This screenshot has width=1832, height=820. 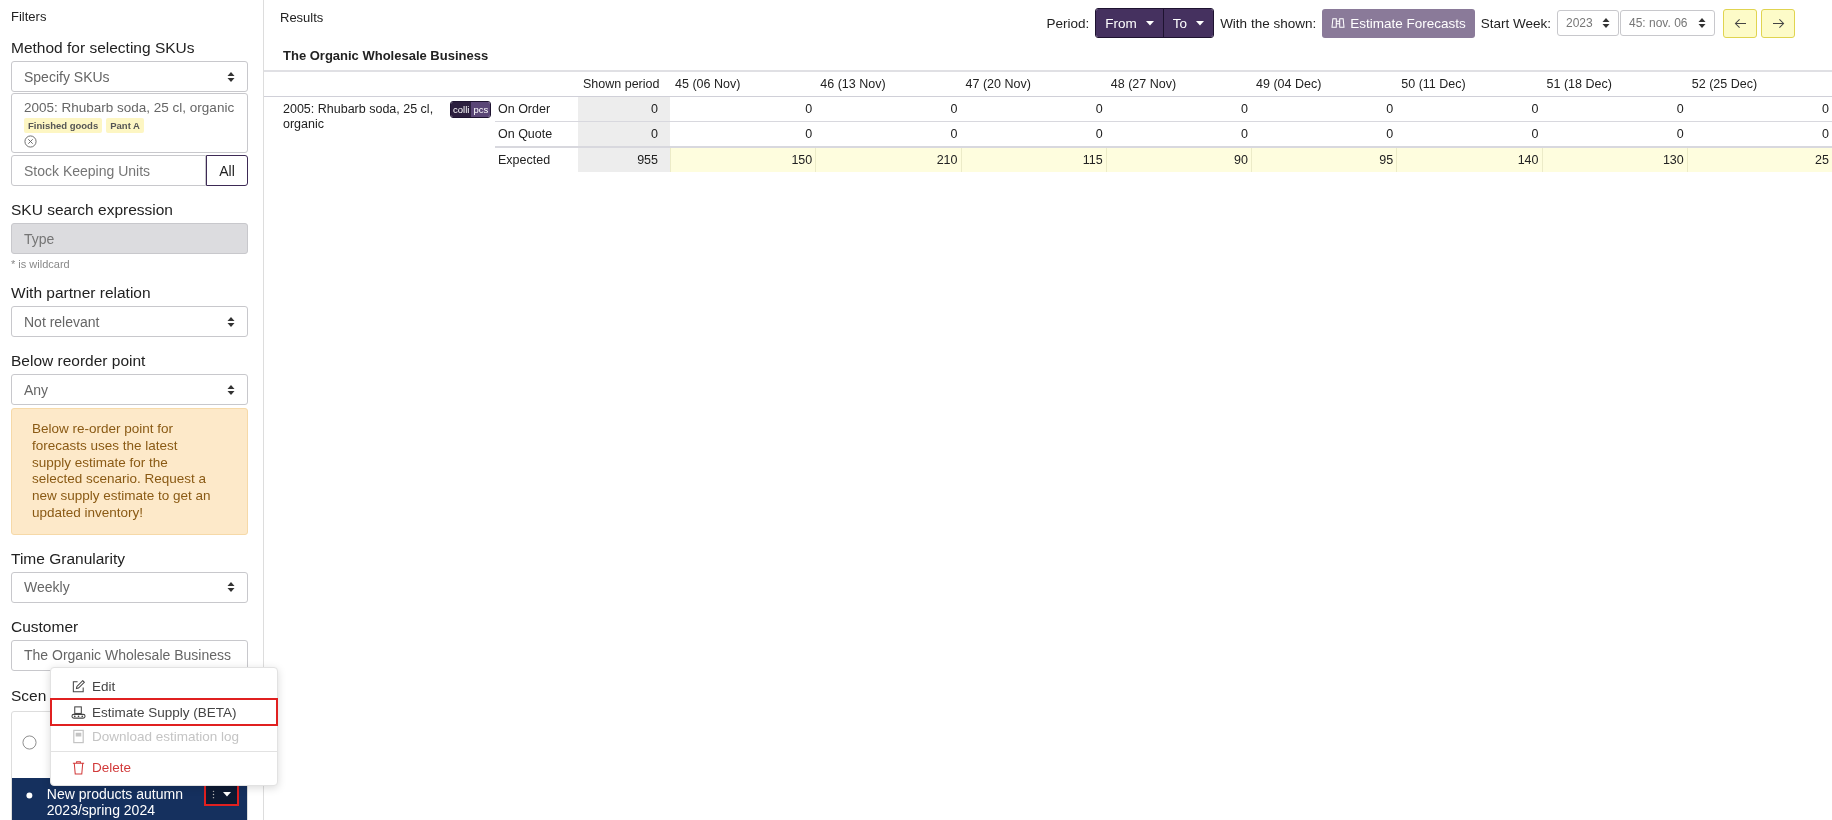 What do you see at coordinates (125, 125) in the screenshot?
I see `tag: Pant A` at bounding box center [125, 125].